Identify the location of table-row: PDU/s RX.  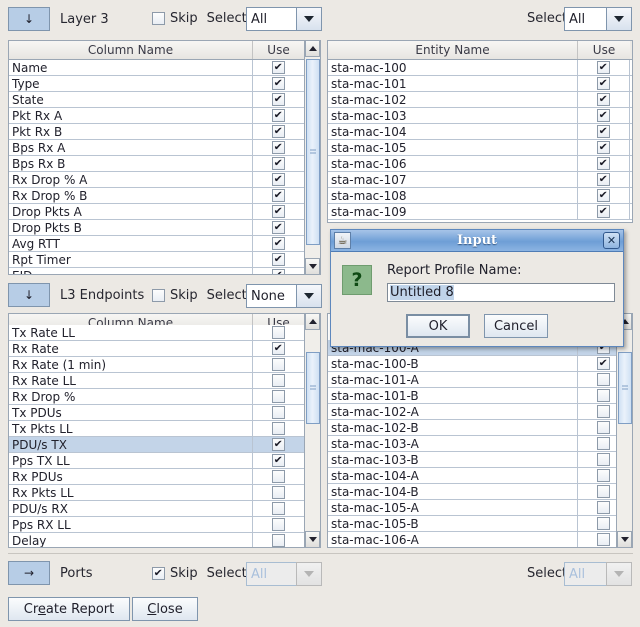
(164, 509).